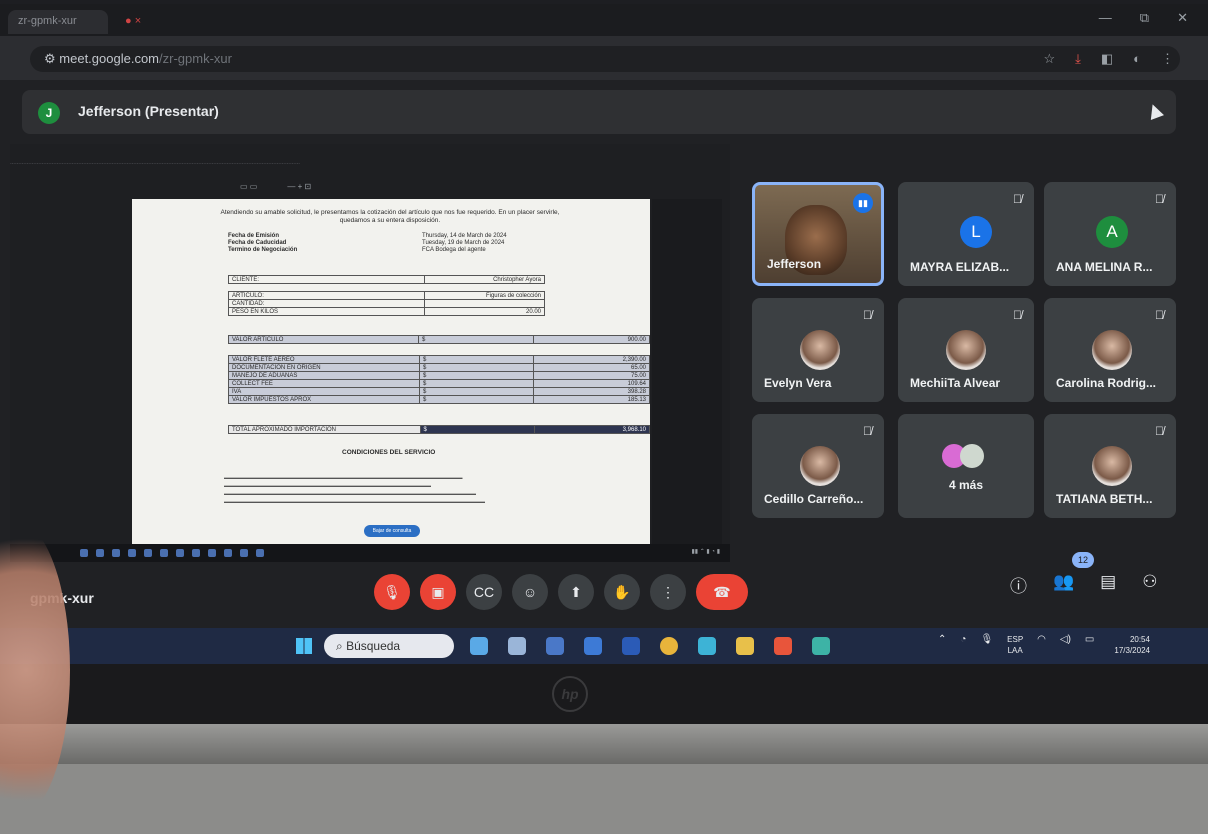 The width and height of the screenshot is (1208, 834). I want to click on word-icon, so click(631, 646).